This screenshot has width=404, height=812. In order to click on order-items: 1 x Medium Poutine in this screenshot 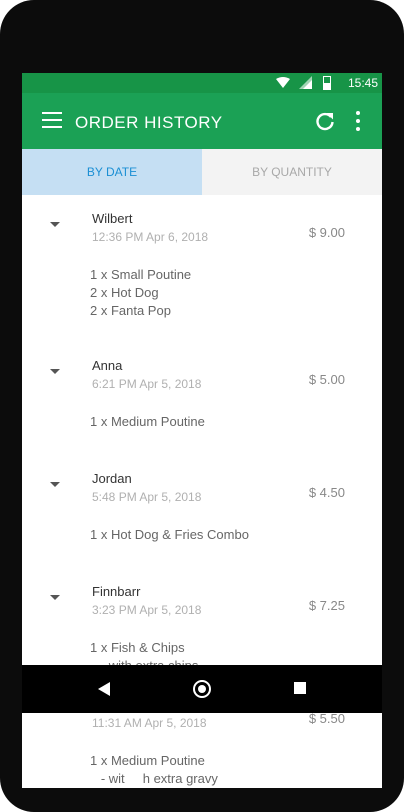, I will do `click(147, 422)`.